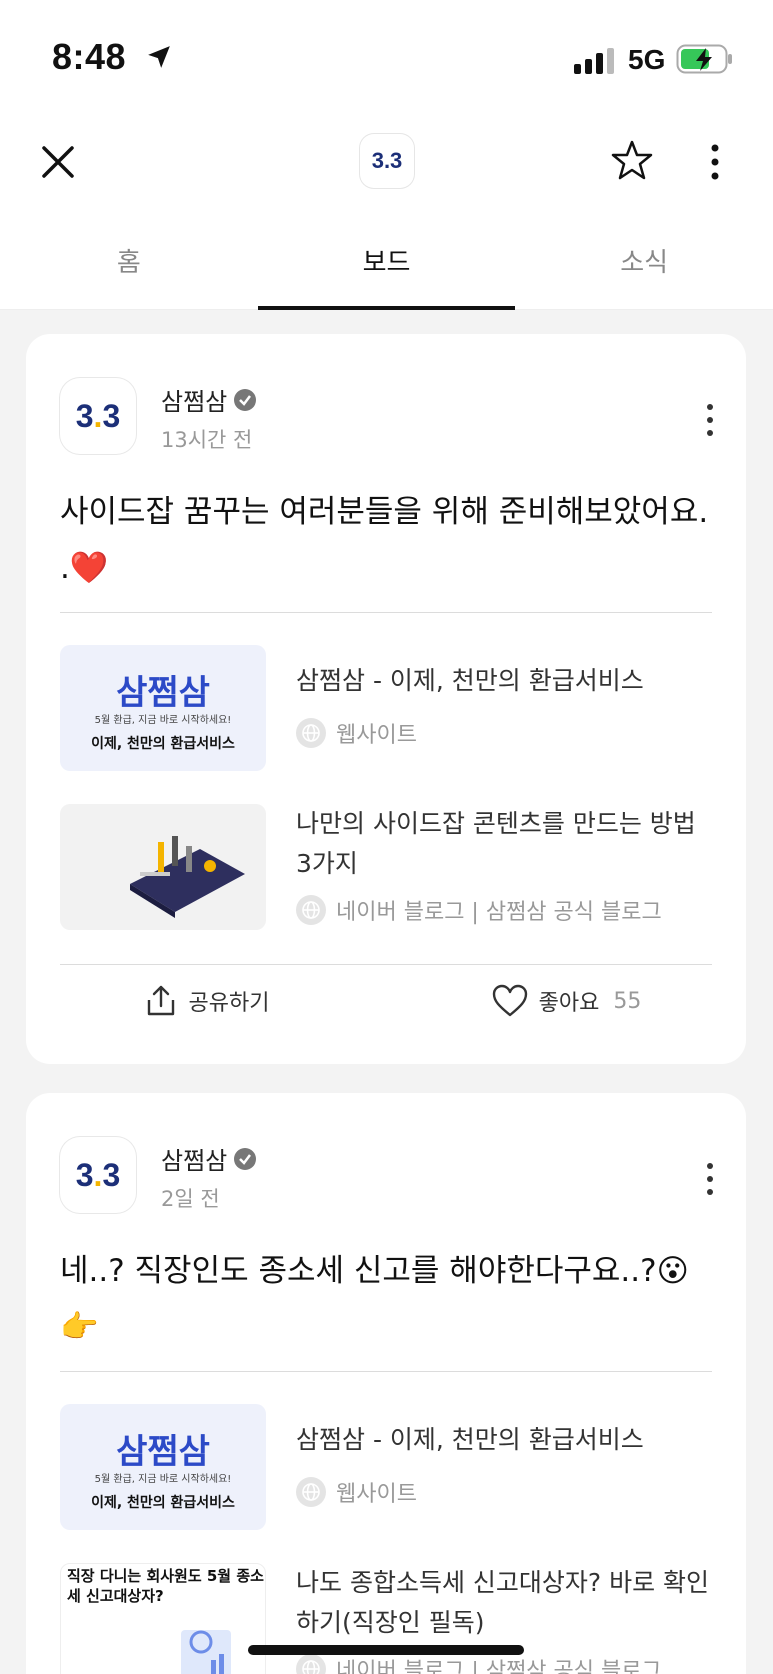  I want to click on network-type: 5G, so click(647, 59).